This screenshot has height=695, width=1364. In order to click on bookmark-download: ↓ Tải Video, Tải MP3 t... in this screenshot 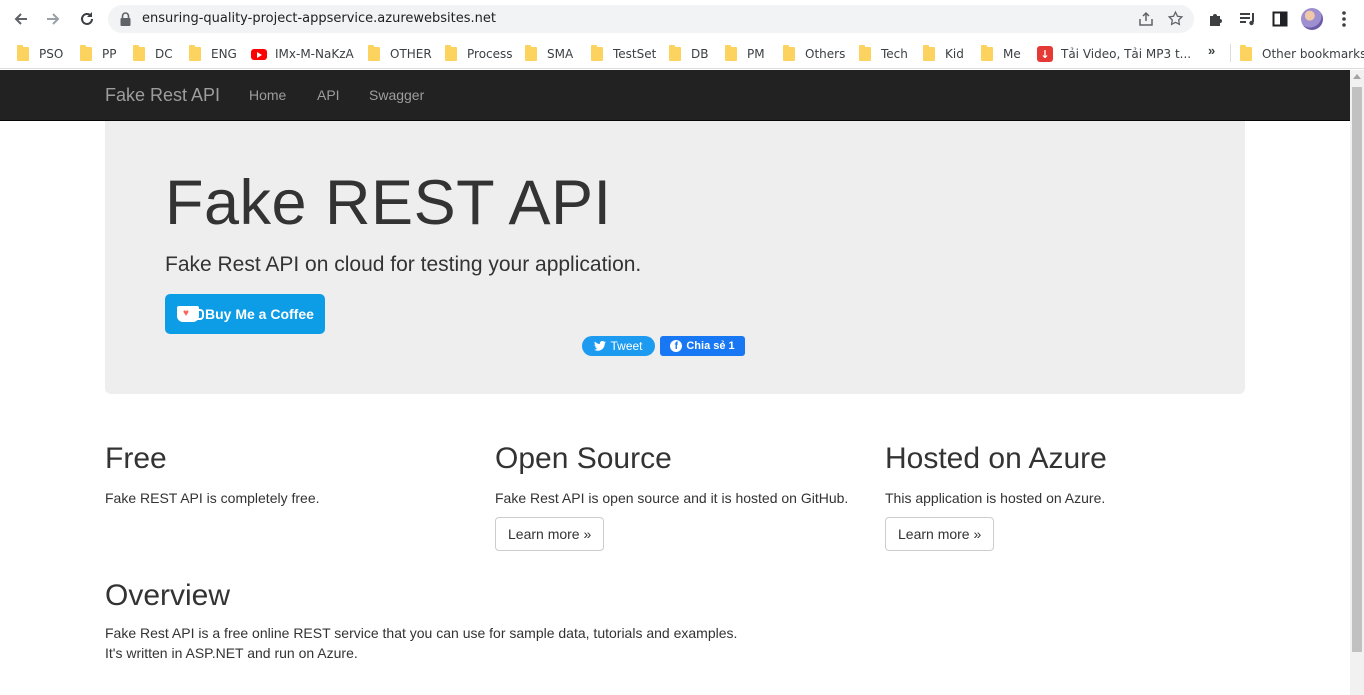, I will do `click(1114, 54)`.